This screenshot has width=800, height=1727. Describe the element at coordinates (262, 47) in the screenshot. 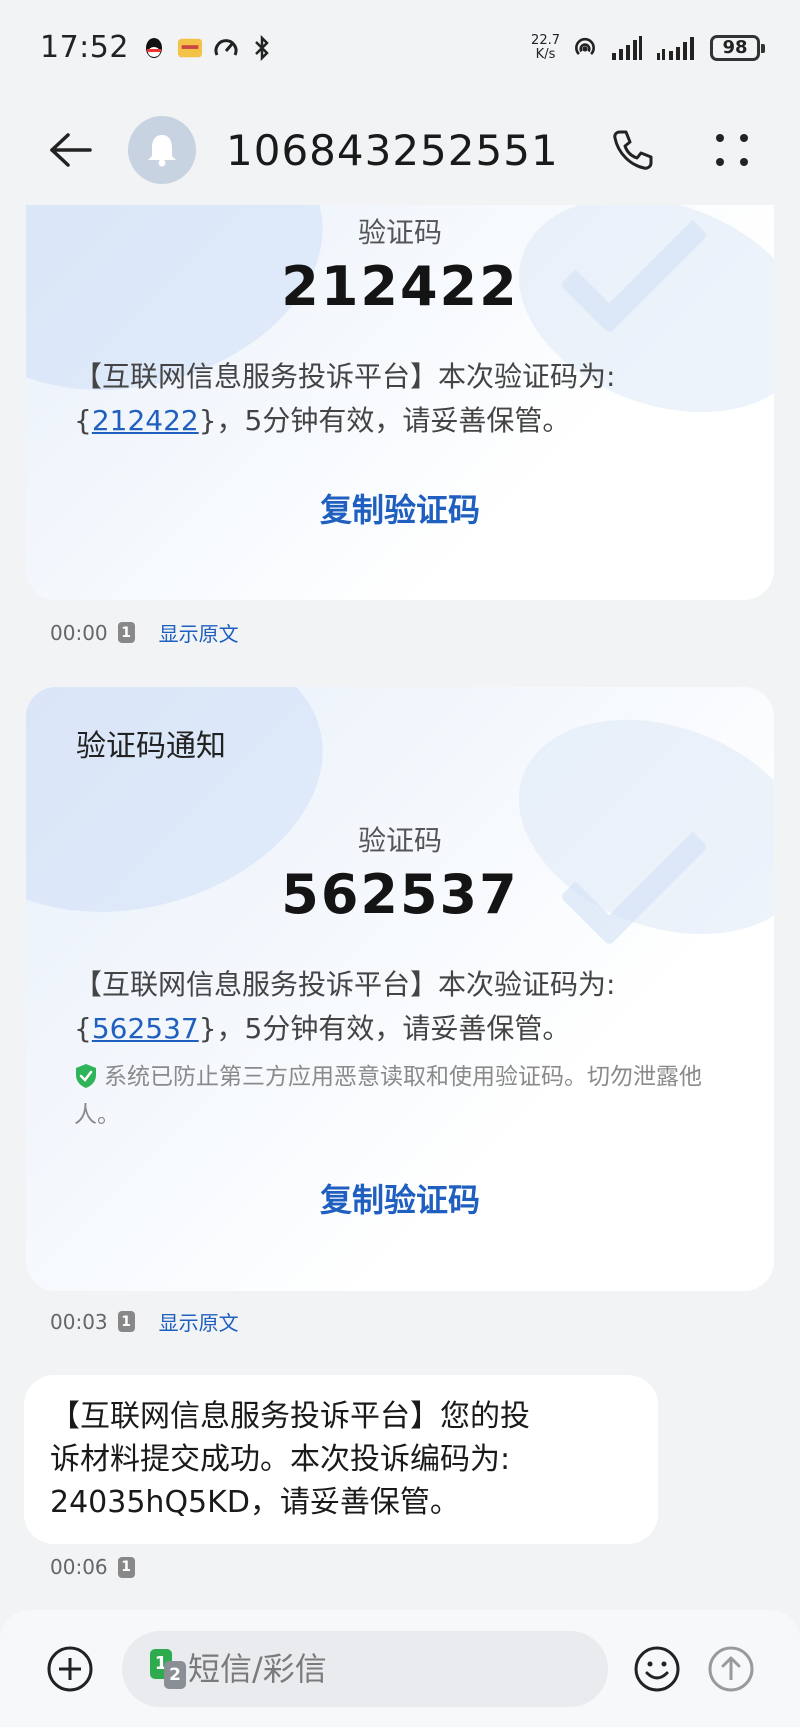

I see `bluetooth-icon` at that location.